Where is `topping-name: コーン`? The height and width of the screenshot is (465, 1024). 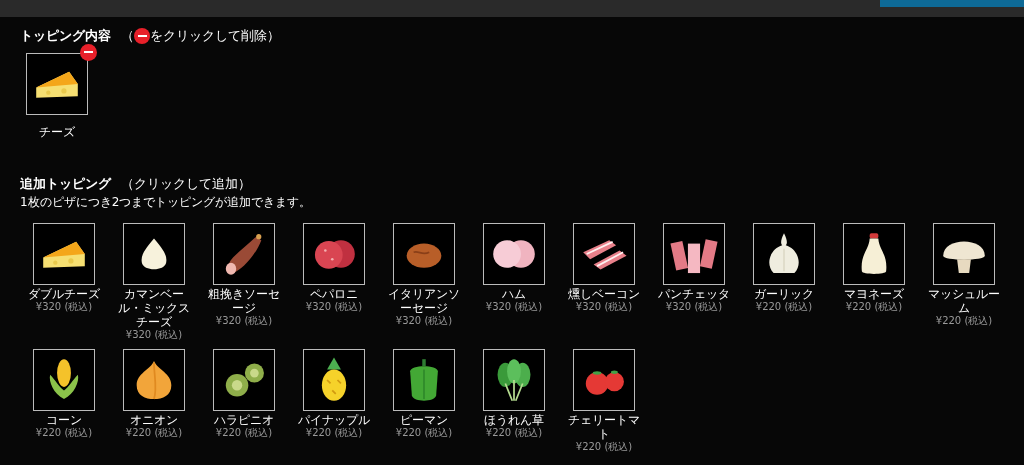 topping-name: コーン is located at coordinates (64, 420).